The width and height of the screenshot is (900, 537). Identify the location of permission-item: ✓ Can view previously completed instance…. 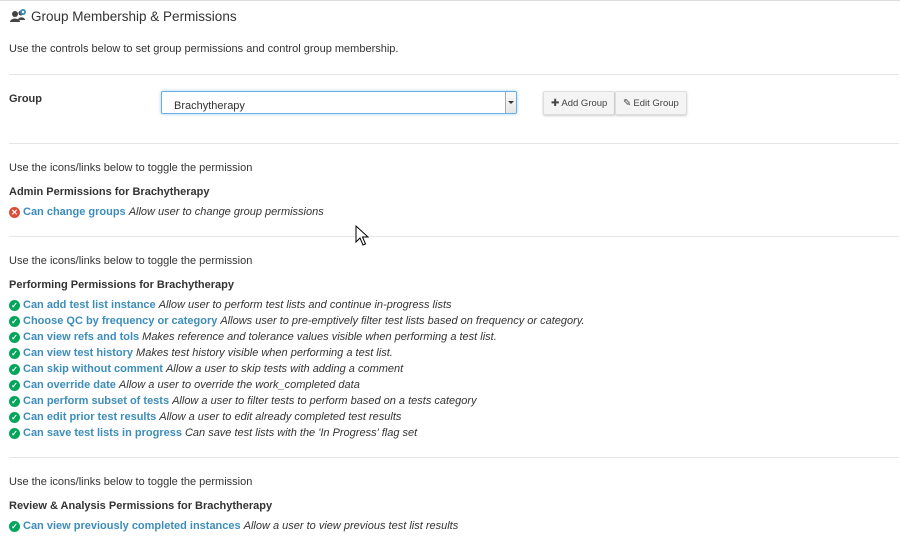
(233, 526).